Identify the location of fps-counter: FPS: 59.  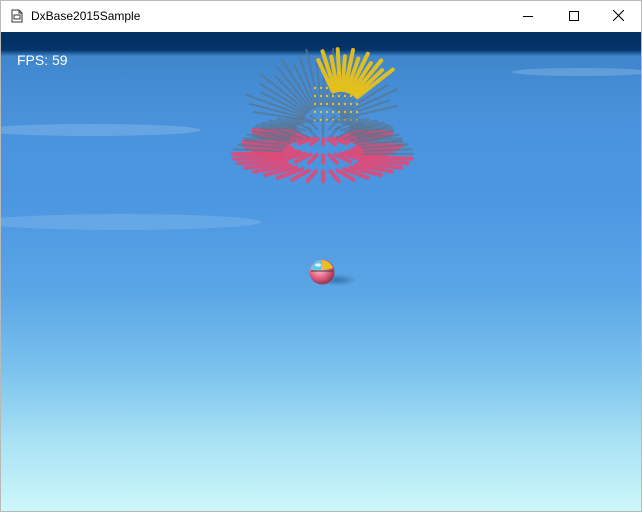
(42, 60).